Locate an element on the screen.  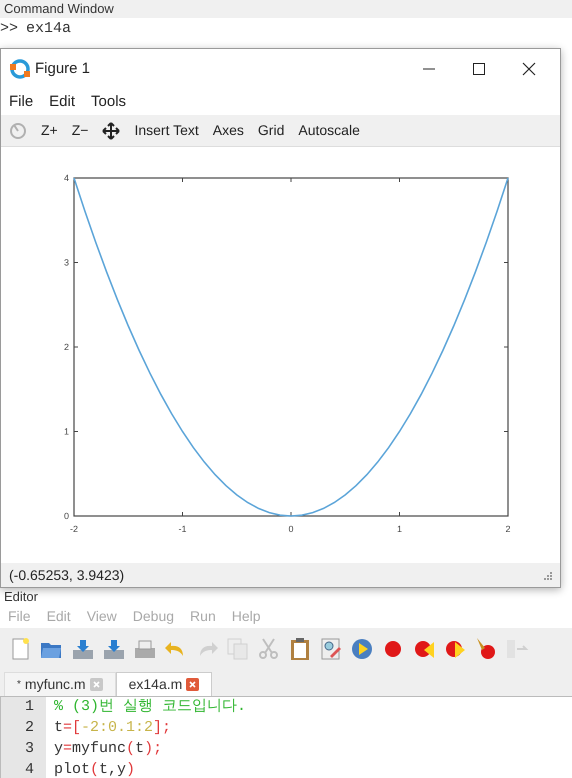
line-number: 4 is located at coordinates (29, 769).